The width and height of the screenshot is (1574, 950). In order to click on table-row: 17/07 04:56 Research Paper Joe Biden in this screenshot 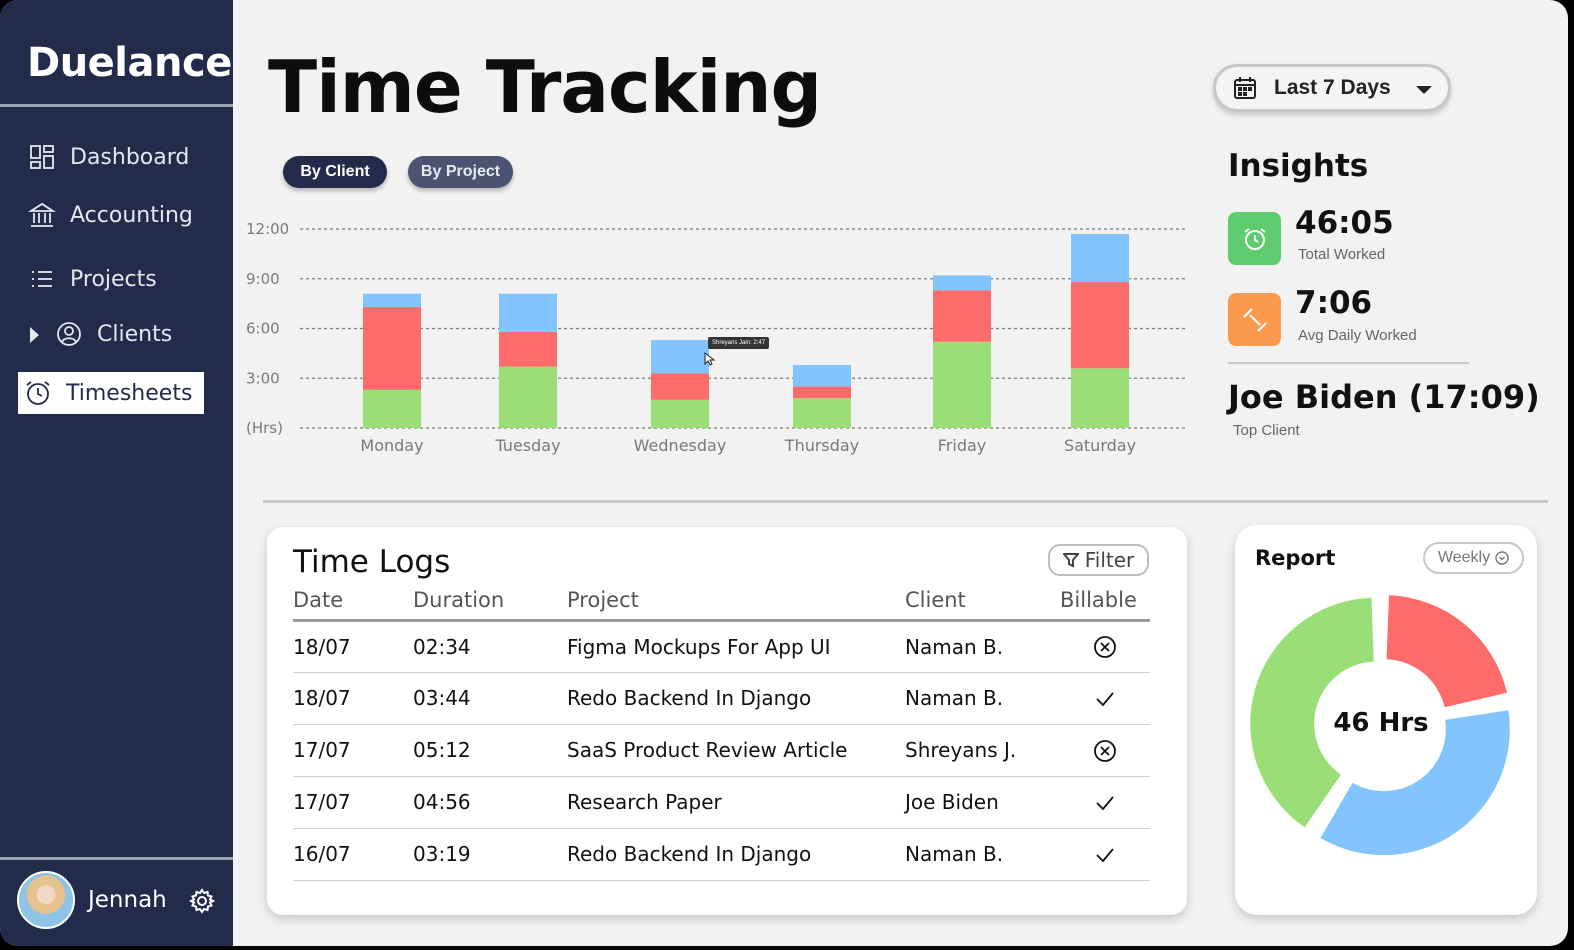, I will do `click(721, 802)`.